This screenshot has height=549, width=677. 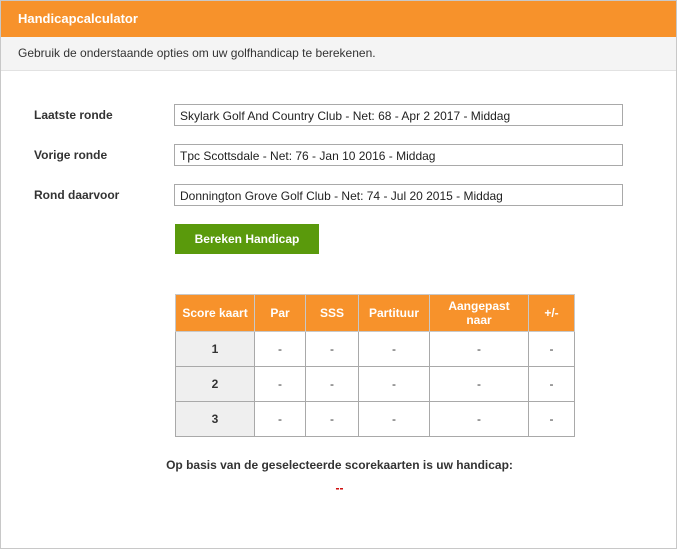 I want to click on table-row: 3 - - - - -, so click(x=375, y=419).